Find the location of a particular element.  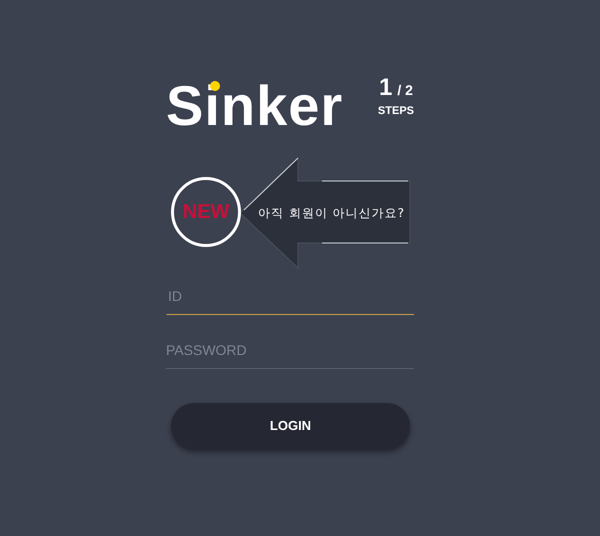

step-total: / 2 is located at coordinates (405, 90).